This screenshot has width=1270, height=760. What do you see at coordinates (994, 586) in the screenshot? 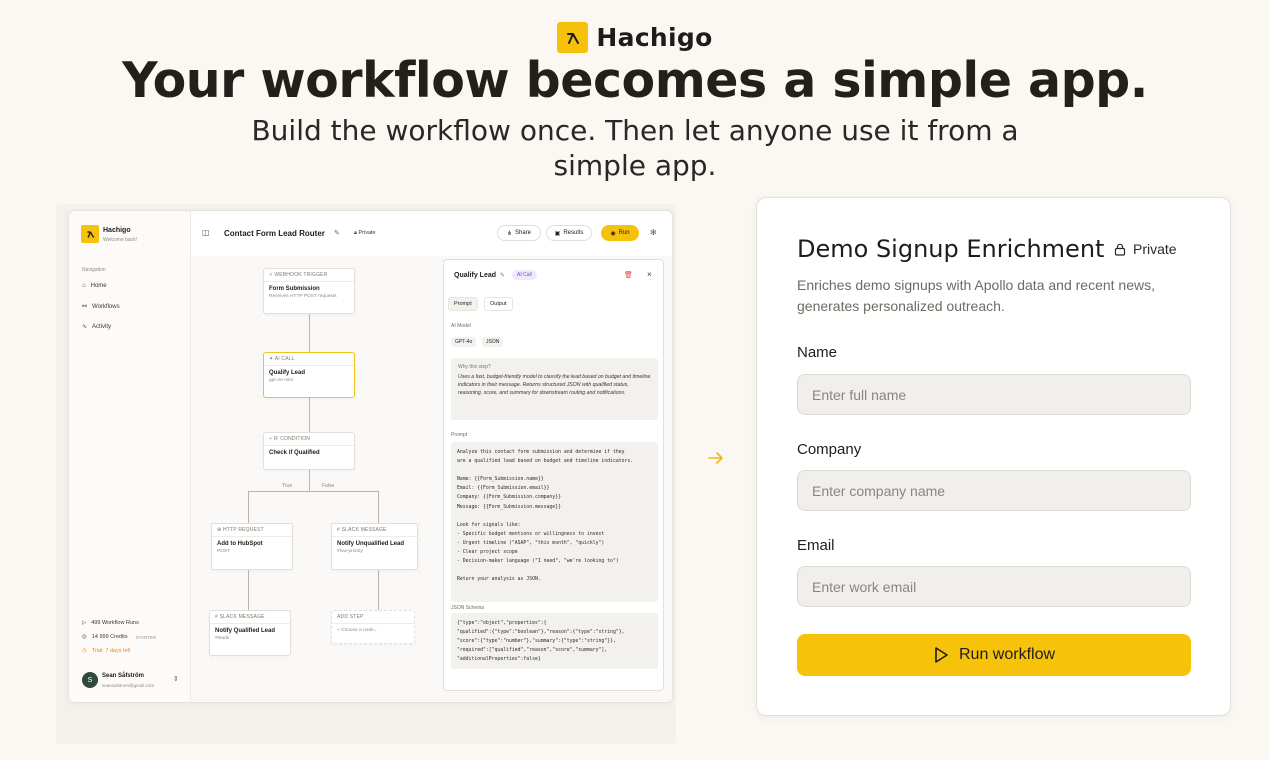
I see `email-input` at bounding box center [994, 586].